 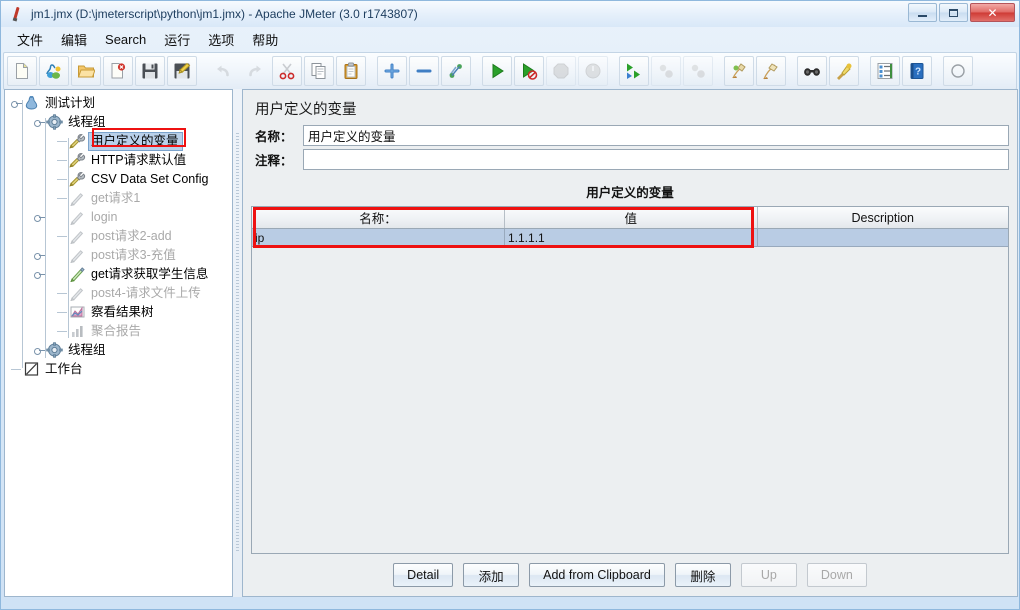 I want to click on tree-node-label: 察看结果树, so click(x=122, y=312).